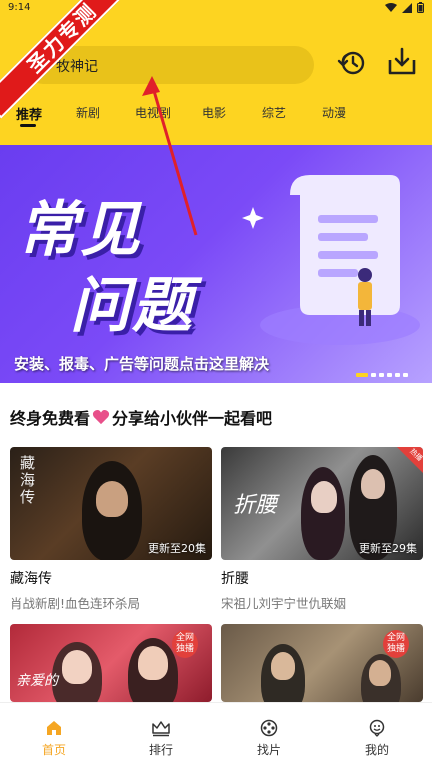  Describe the element at coordinates (53, 750) in the screenshot. I see `nav-label: 首页` at that location.